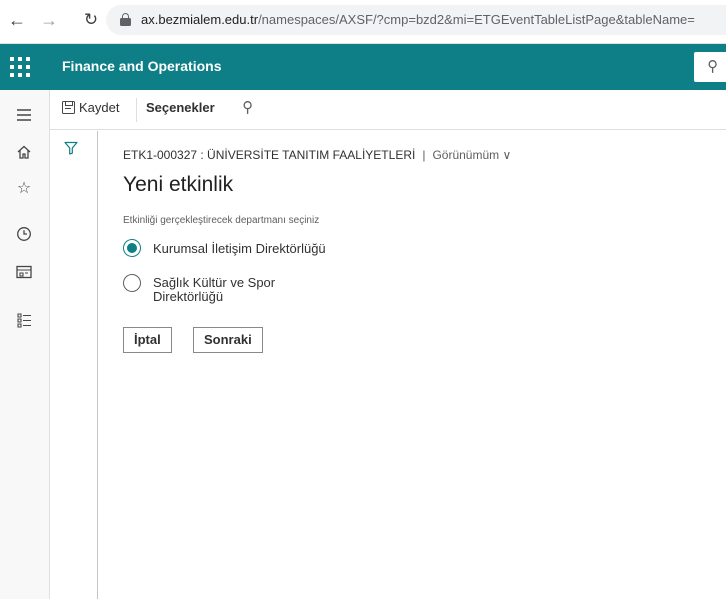  I want to click on save-button: Kaydet, so click(90, 107).